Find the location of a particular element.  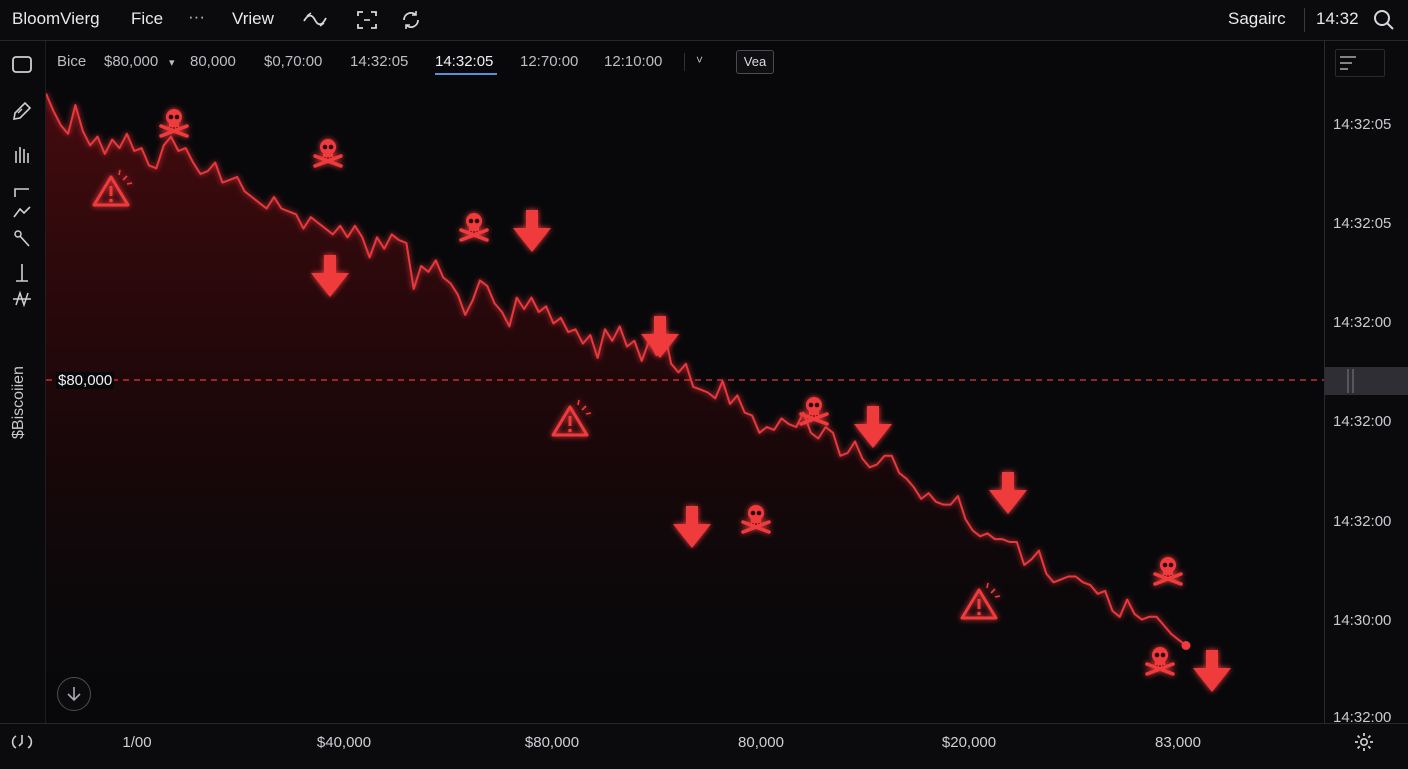

compare-icon is located at coordinates (315, 20).